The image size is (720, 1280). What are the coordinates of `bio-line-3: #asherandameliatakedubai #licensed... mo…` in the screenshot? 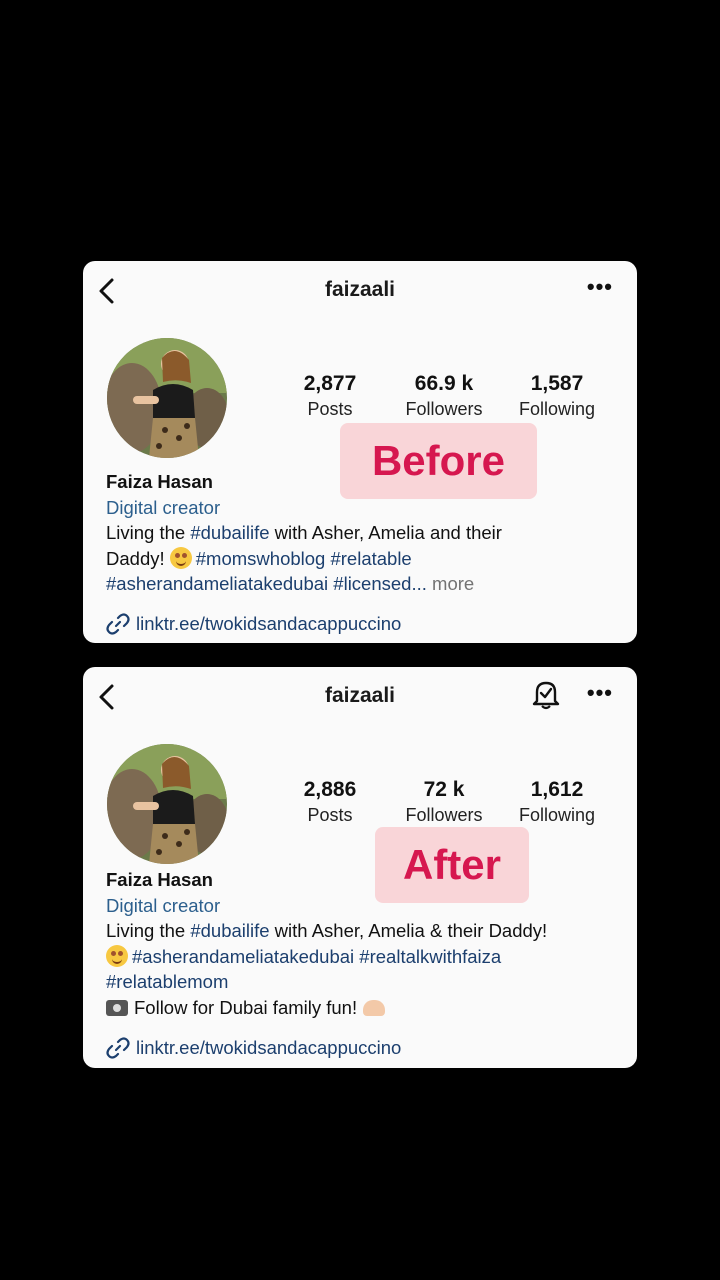 It's located at (364, 584).